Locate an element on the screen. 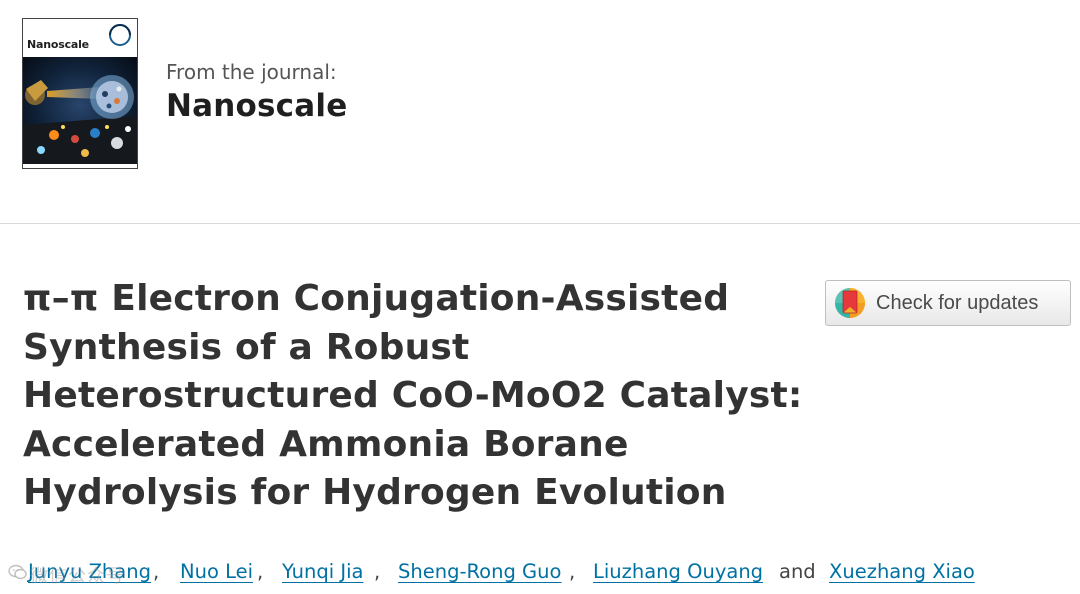  cover-title: Nanoscale is located at coordinates (58, 44).